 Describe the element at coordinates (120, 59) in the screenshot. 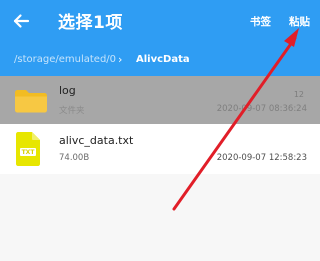

I see `chevron-right-icon: ›` at that location.